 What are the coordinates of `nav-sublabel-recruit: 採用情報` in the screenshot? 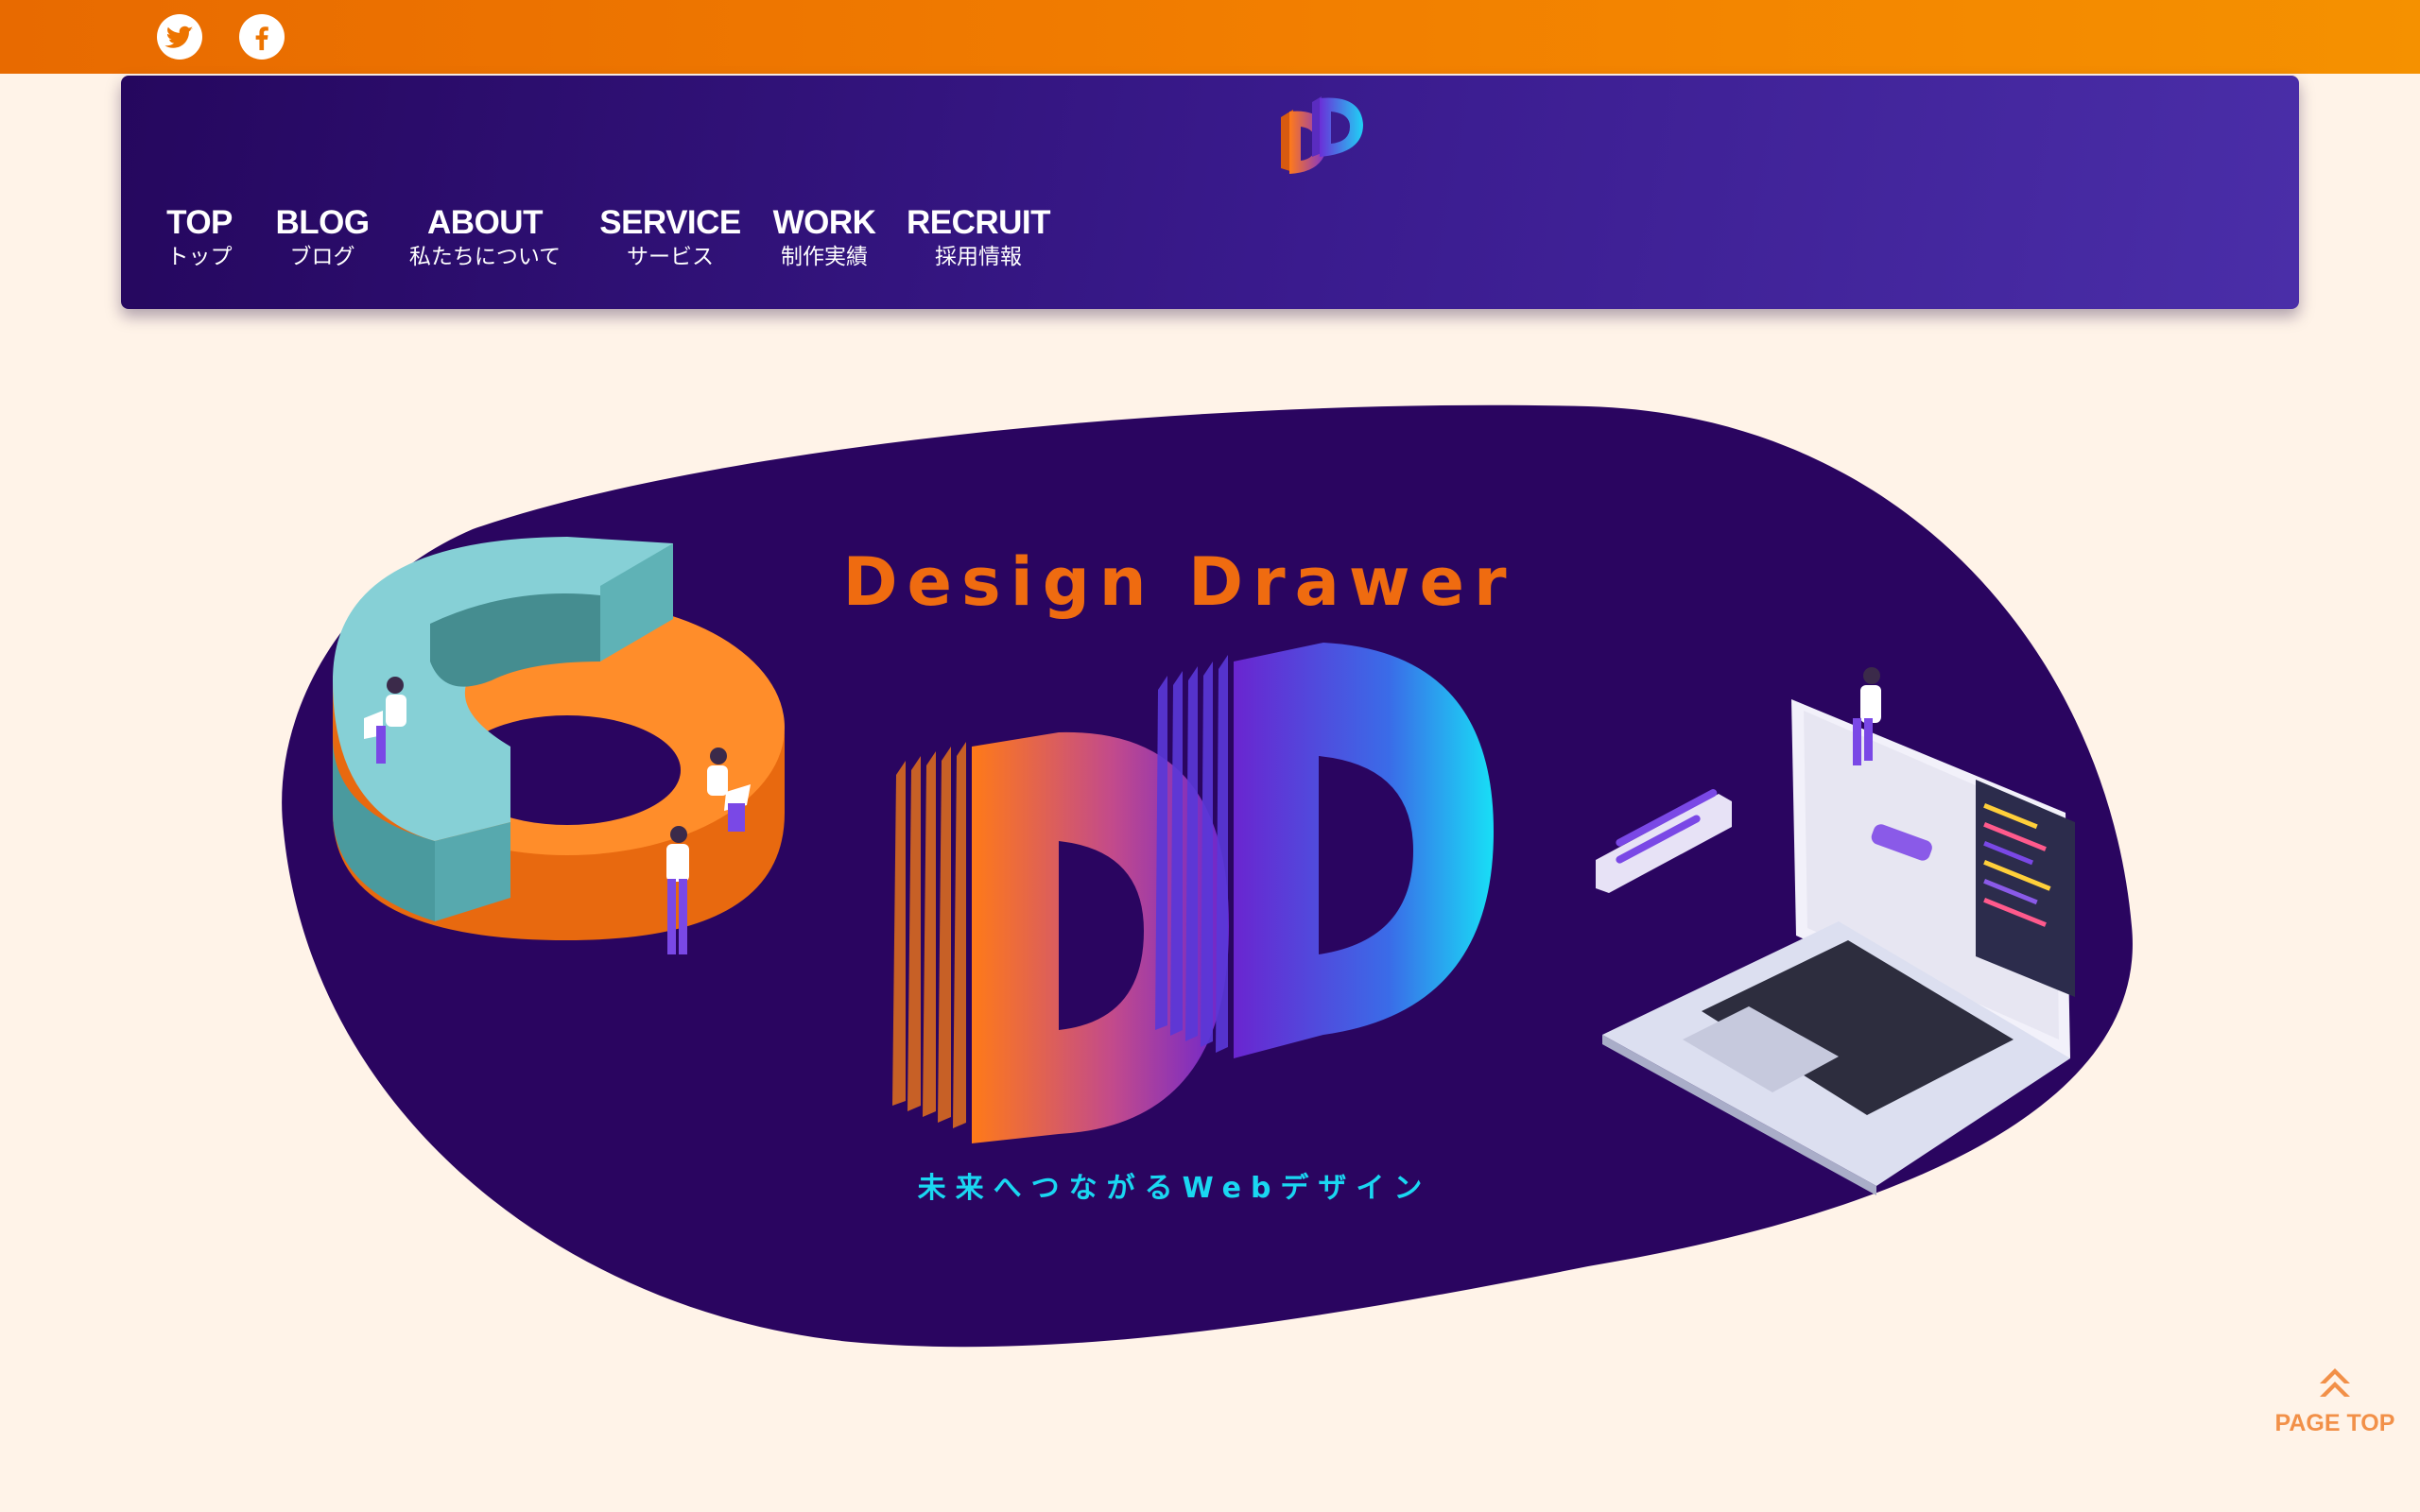 It's located at (978, 257).